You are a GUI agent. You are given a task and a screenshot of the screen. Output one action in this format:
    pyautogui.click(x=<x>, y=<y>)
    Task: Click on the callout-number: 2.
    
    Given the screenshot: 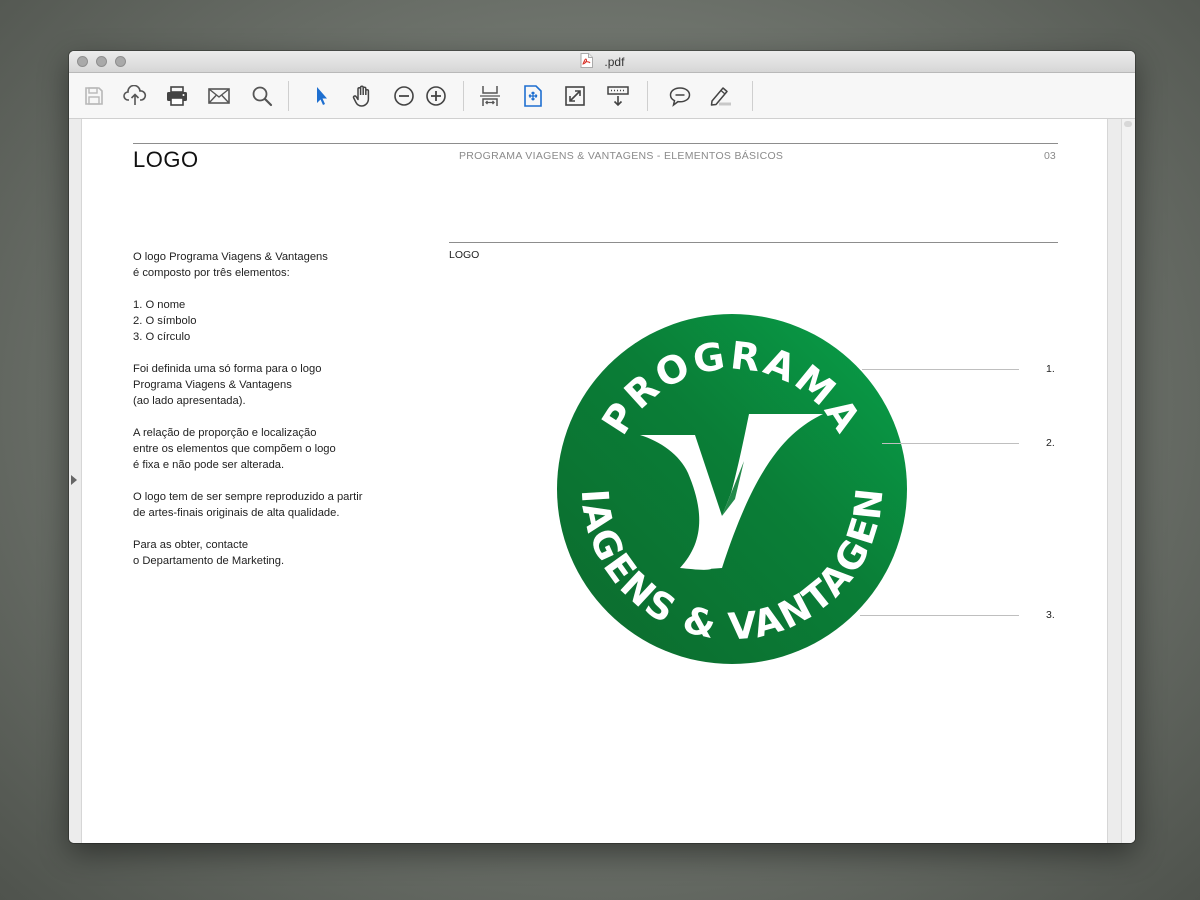 What is the action you would take?
    pyautogui.click(x=1050, y=443)
    